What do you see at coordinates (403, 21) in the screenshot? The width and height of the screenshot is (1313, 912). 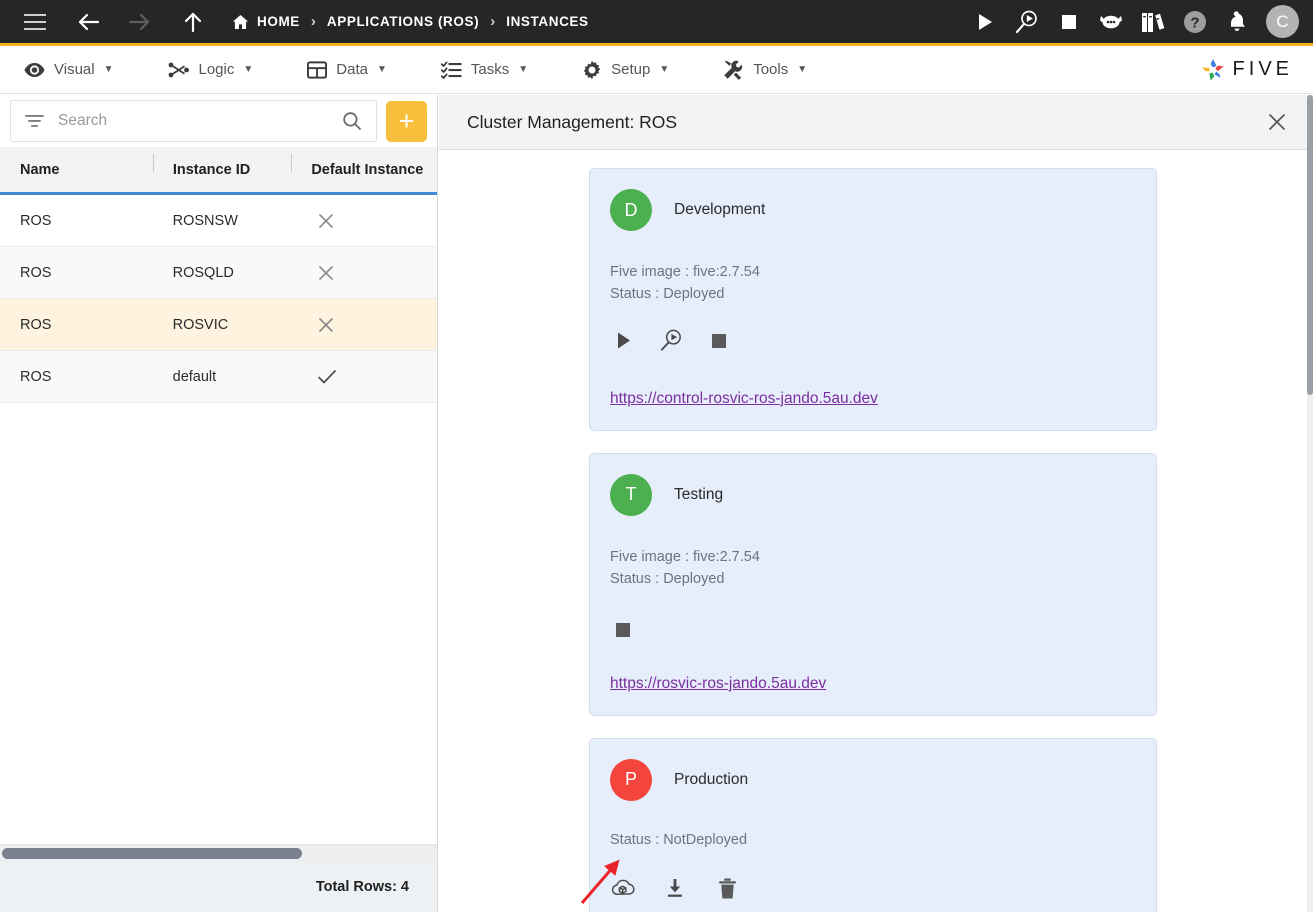 I see `breadcrumb-item-applications: APPLICATIONS (ROS)` at bounding box center [403, 21].